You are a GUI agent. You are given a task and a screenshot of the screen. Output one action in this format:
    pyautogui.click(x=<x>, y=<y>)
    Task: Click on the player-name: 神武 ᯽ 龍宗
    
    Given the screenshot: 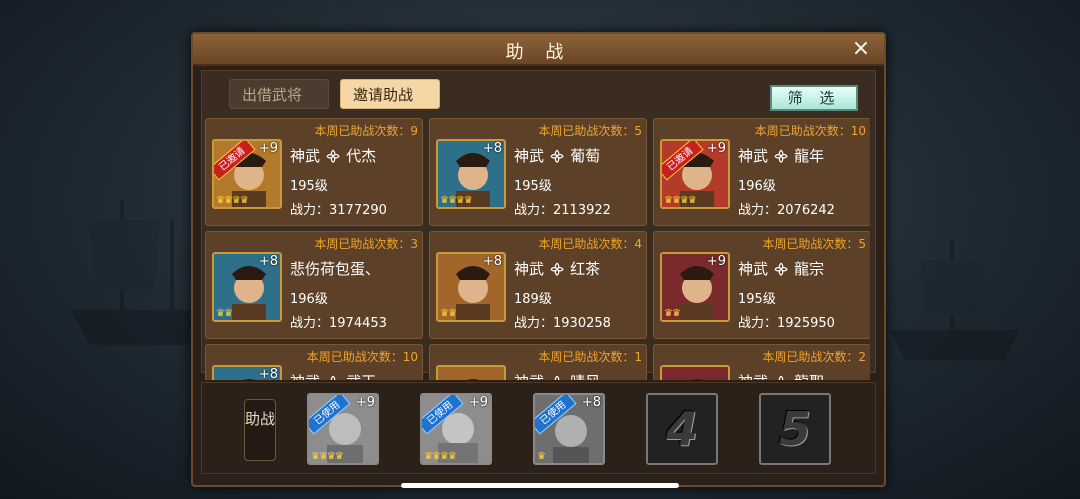 What is the action you would take?
    pyautogui.click(x=781, y=269)
    